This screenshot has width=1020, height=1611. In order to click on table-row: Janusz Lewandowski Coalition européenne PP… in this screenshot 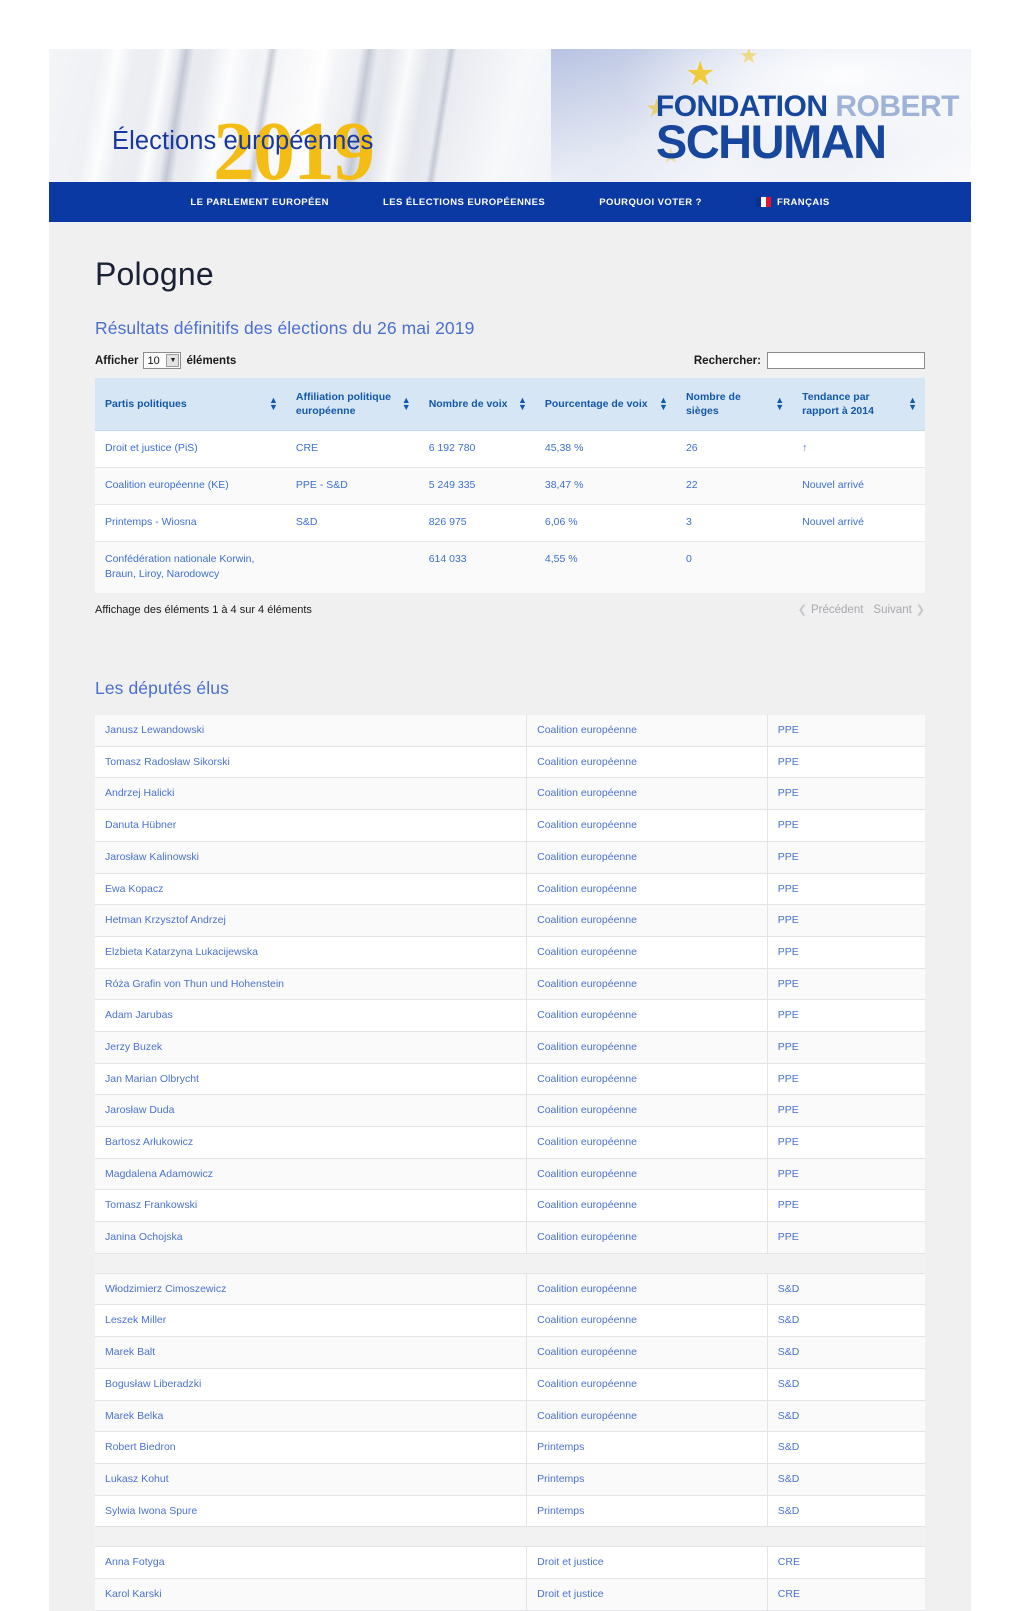, I will do `click(510, 731)`.